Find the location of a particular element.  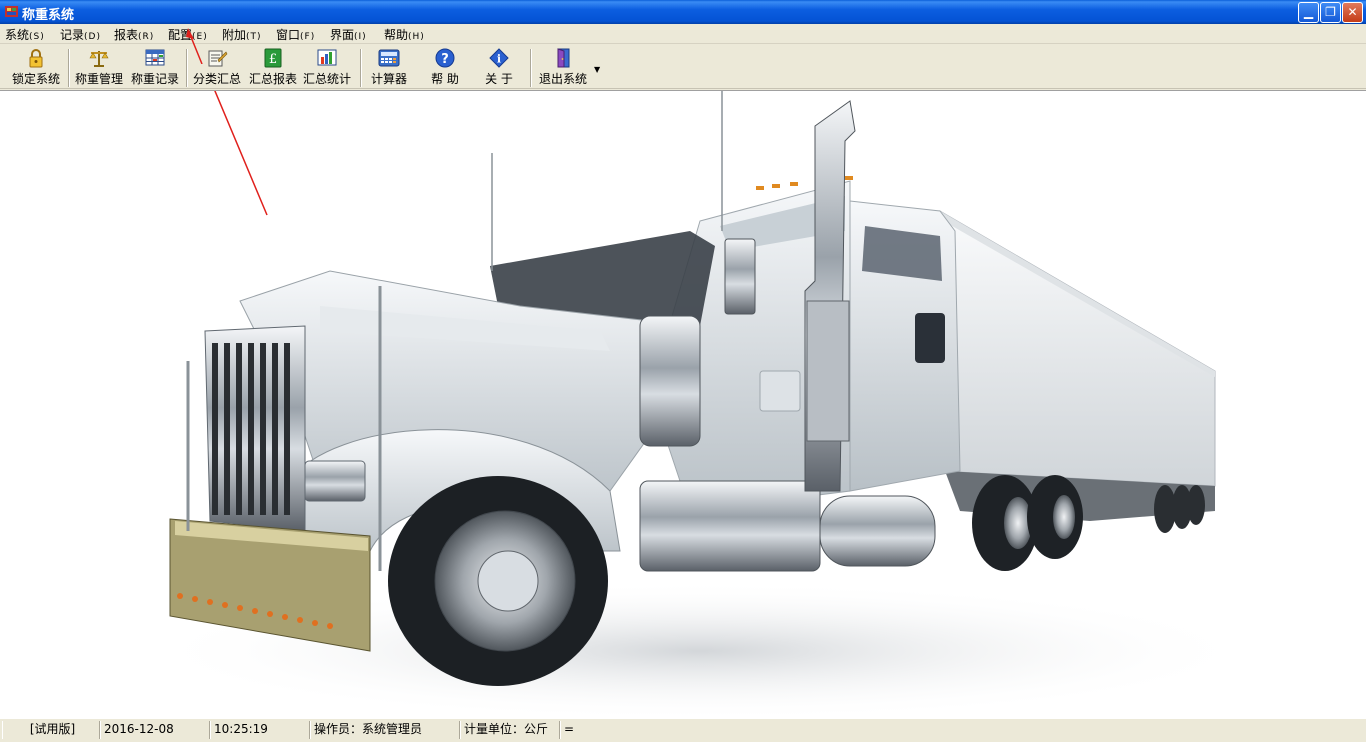

toolbar-label: 退出系统 is located at coordinates (562, 79).